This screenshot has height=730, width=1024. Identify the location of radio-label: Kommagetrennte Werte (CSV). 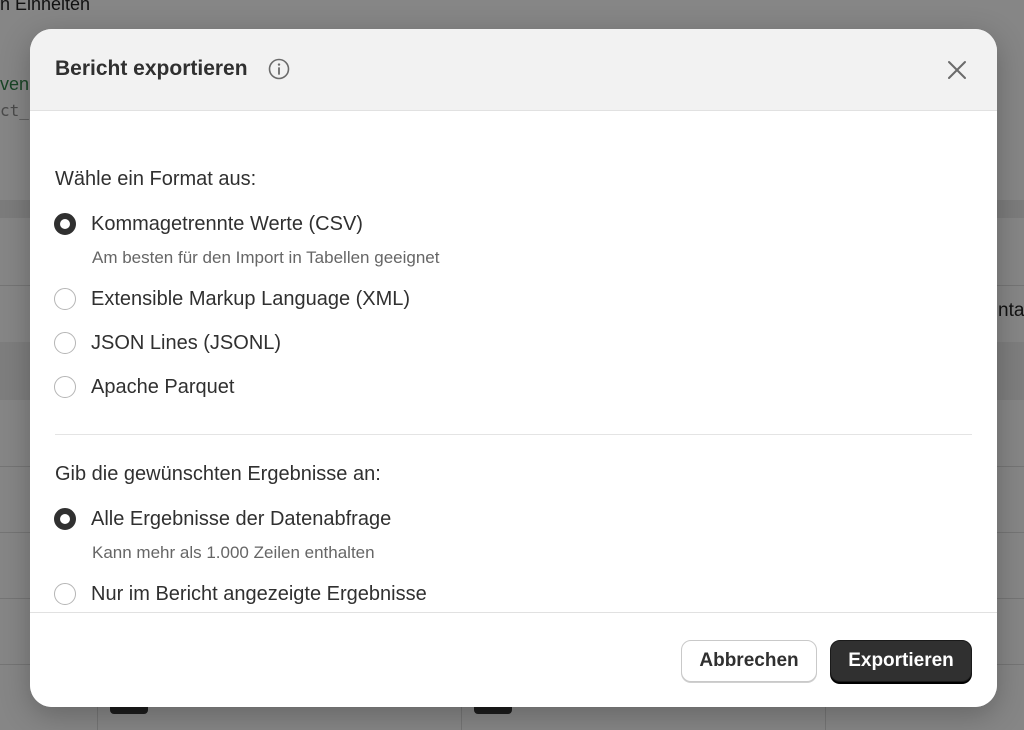
(227, 223).